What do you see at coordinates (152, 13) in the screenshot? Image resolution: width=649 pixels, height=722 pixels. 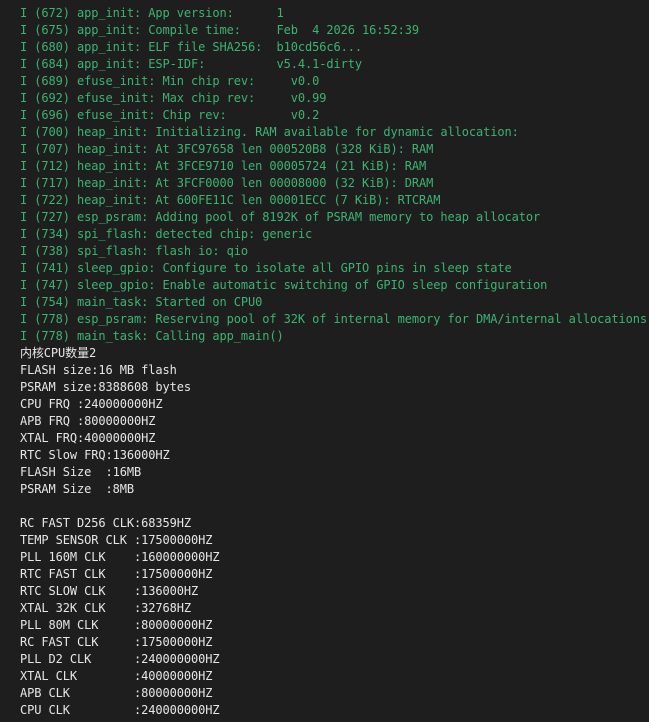 I see `log-line: I (672) app_init: App version: 1` at bounding box center [152, 13].